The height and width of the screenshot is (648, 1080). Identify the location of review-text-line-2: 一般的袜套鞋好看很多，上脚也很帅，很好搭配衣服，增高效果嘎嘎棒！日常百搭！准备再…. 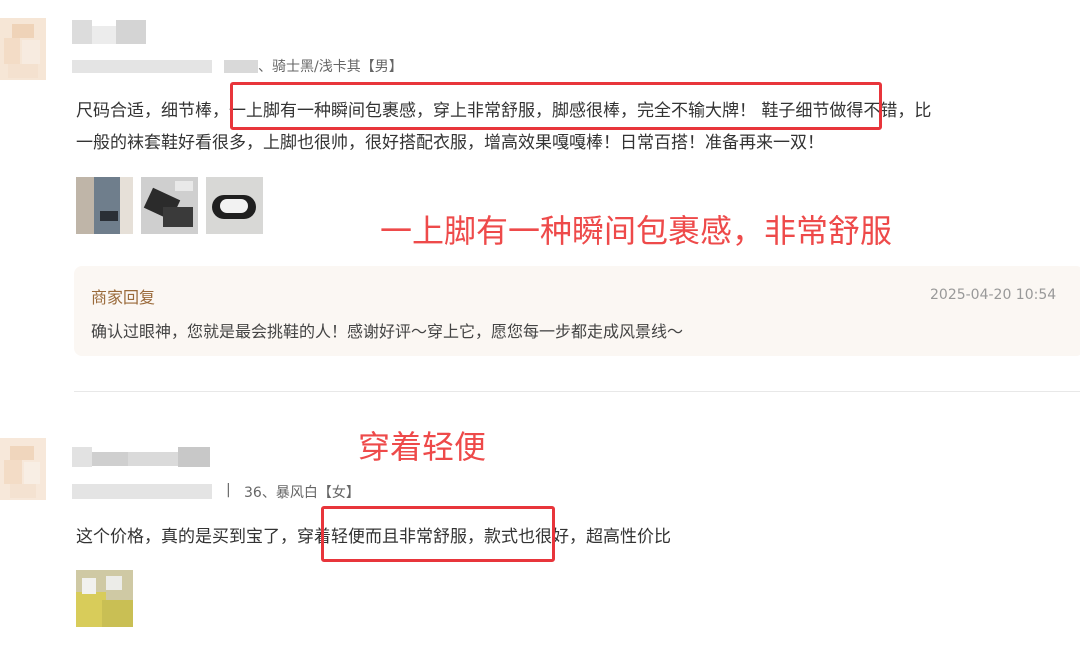
(450, 143).